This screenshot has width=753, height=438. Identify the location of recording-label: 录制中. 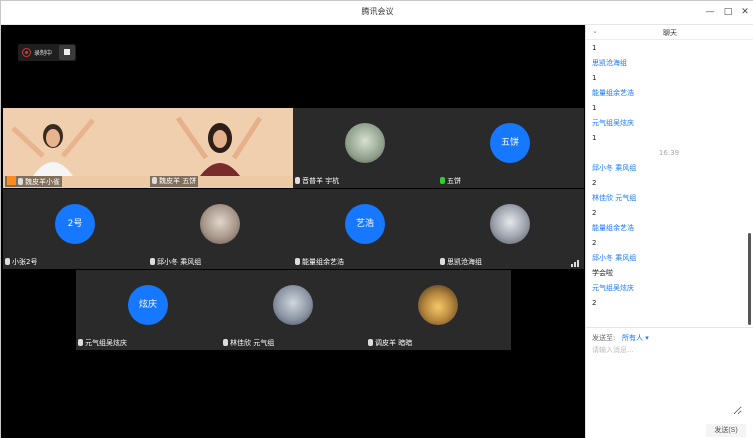
(43, 53).